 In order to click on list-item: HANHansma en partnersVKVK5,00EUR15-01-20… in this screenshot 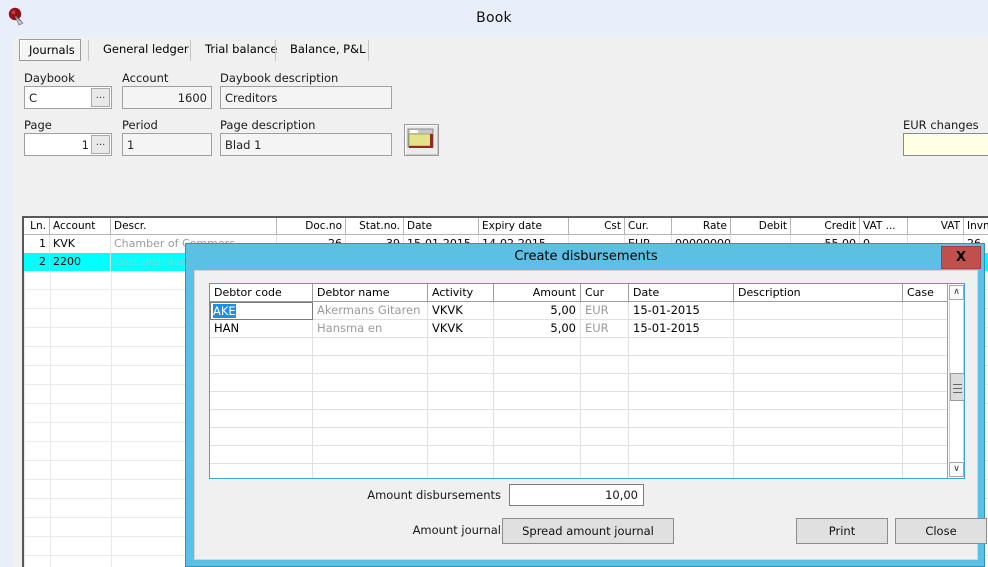, I will do `click(587, 329)`.